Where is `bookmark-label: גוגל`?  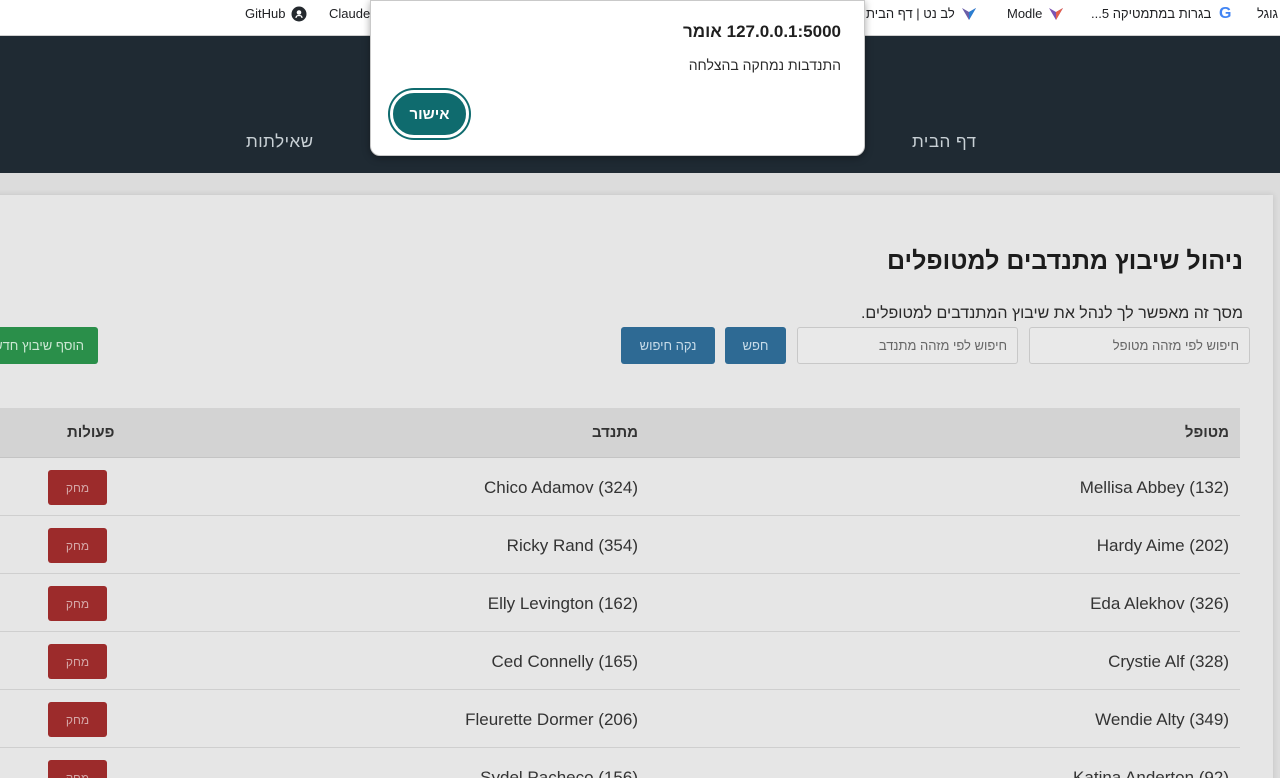 bookmark-label: גוגל is located at coordinates (1267, 13).